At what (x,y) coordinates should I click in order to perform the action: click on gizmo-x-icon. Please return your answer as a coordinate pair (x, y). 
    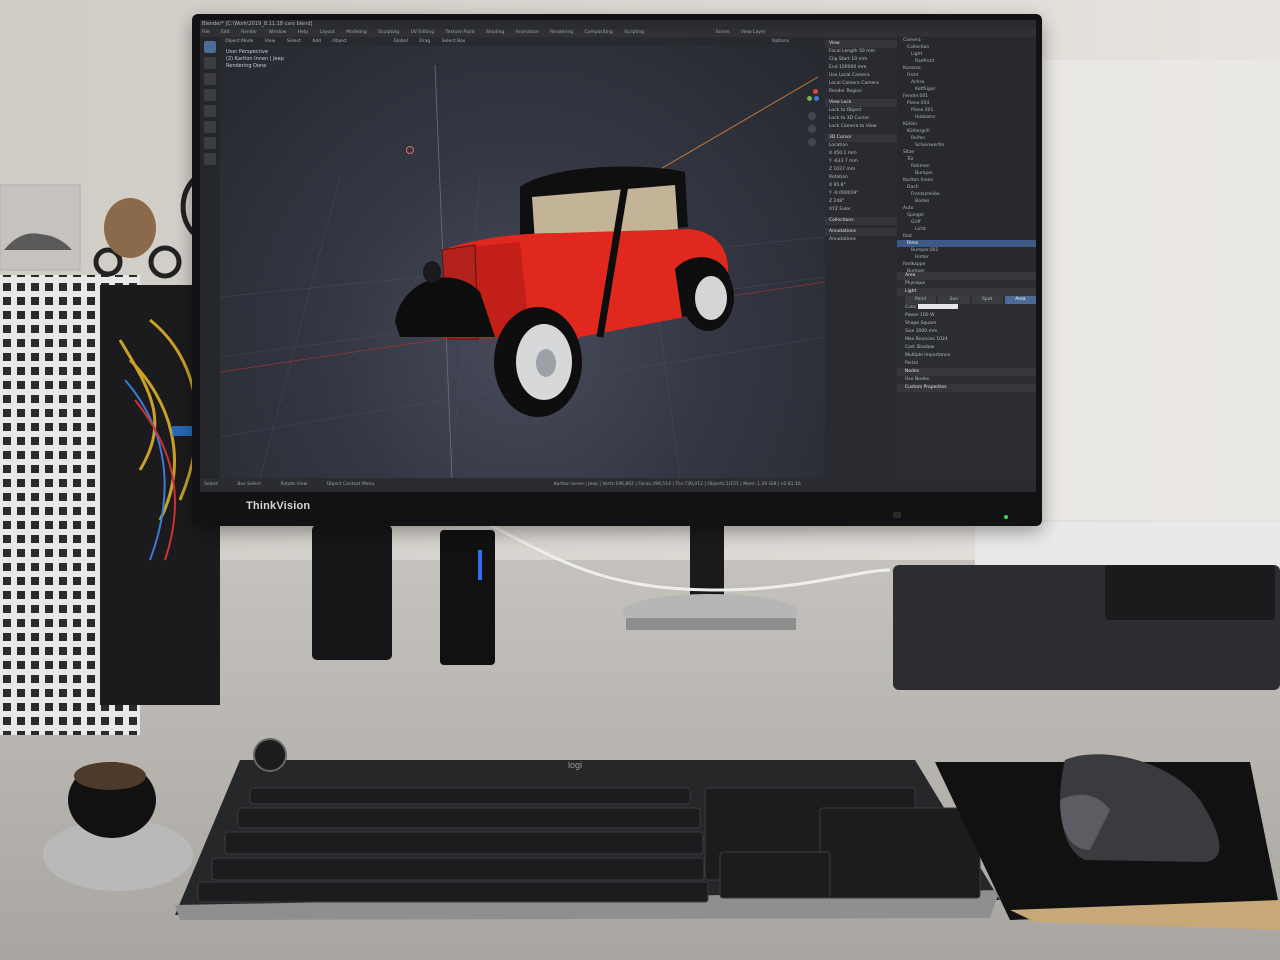
    Looking at the image, I should click on (815, 91).